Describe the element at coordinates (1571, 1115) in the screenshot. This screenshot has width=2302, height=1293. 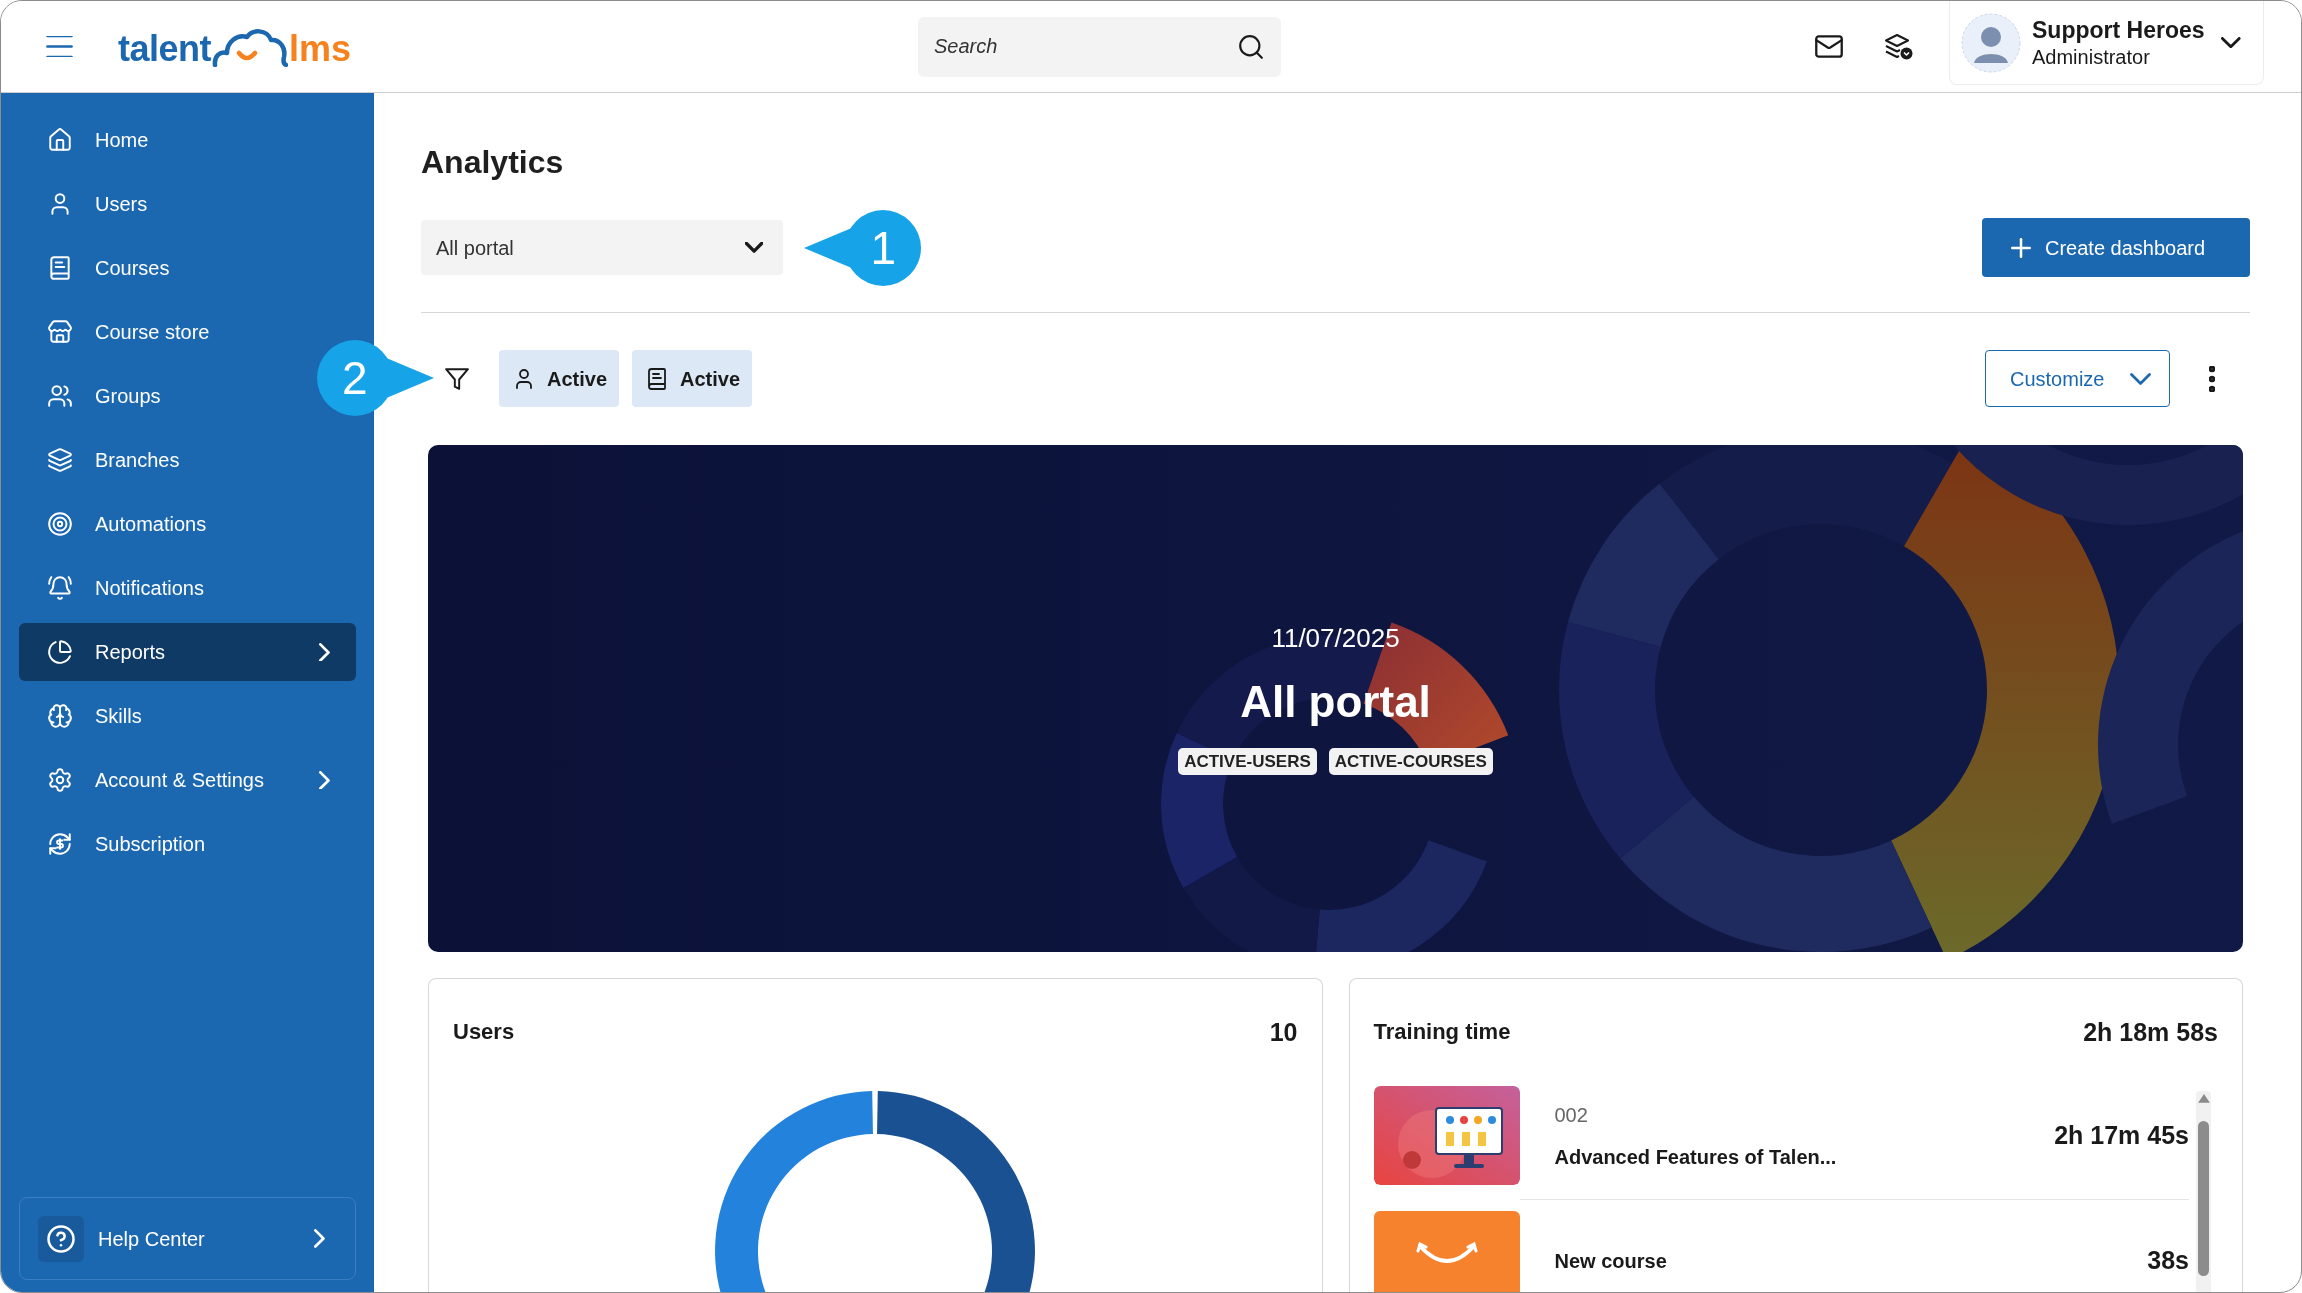
I see `course-code: 002` at that location.